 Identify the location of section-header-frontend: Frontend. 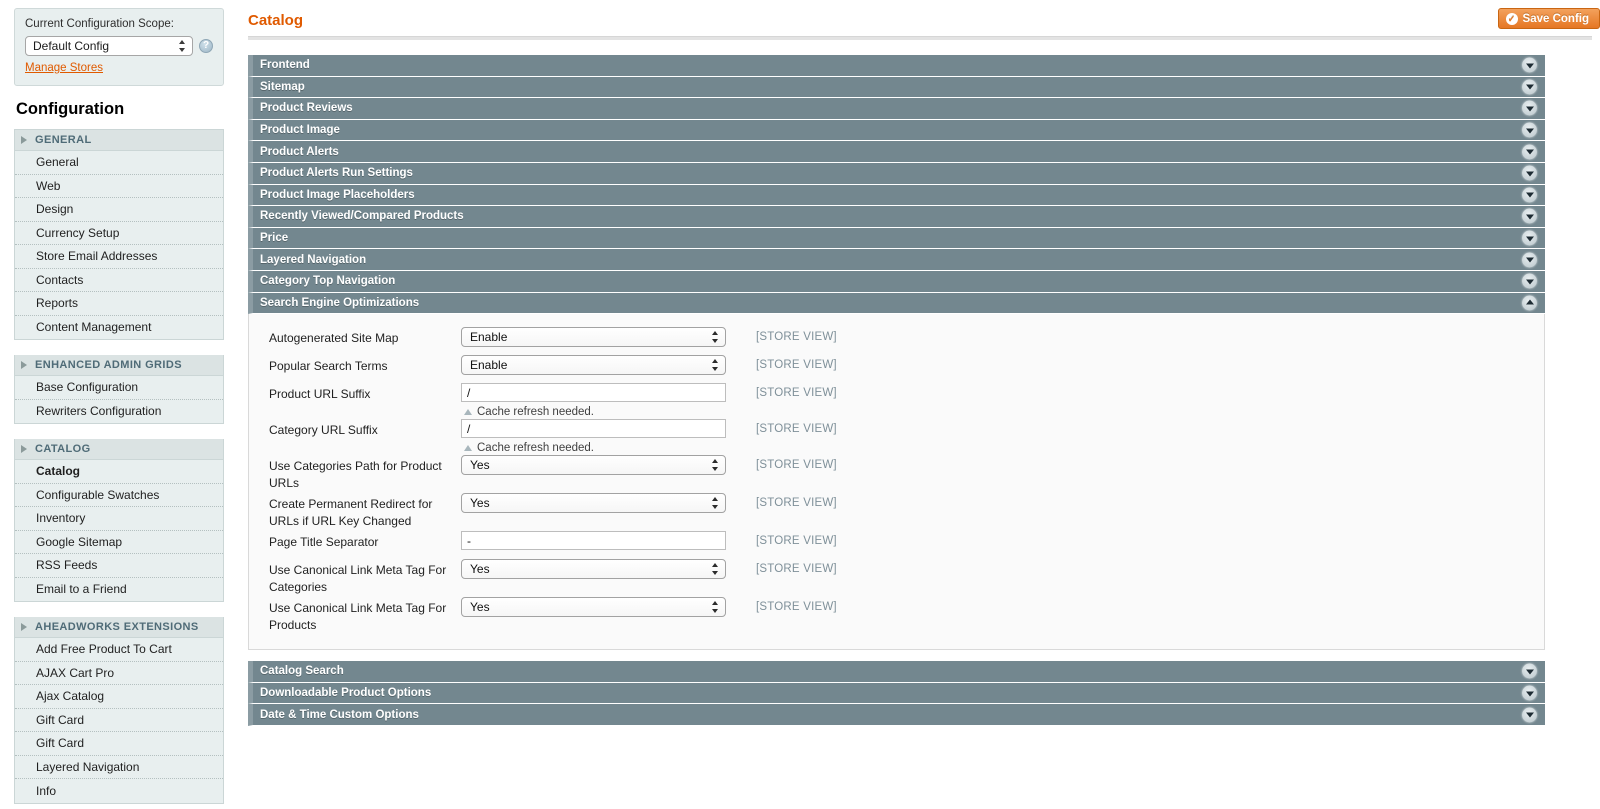
(896, 66).